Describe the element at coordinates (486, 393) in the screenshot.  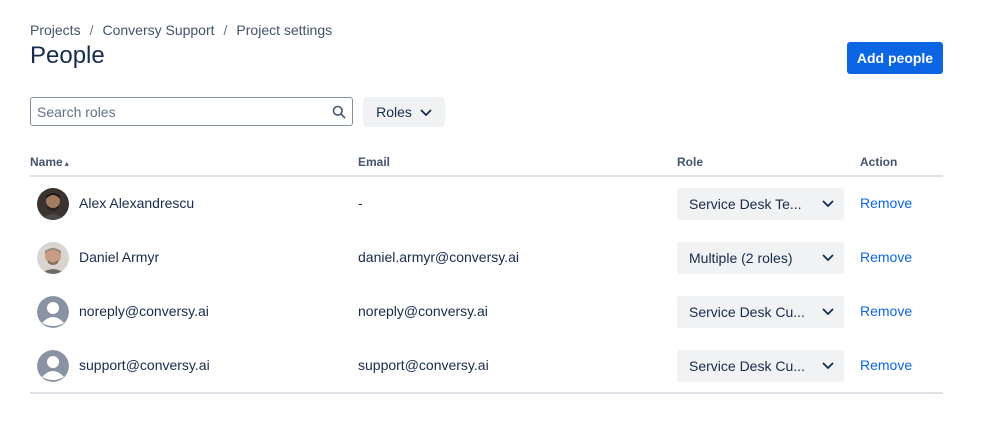
I see `table-bottom-divider` at that location.